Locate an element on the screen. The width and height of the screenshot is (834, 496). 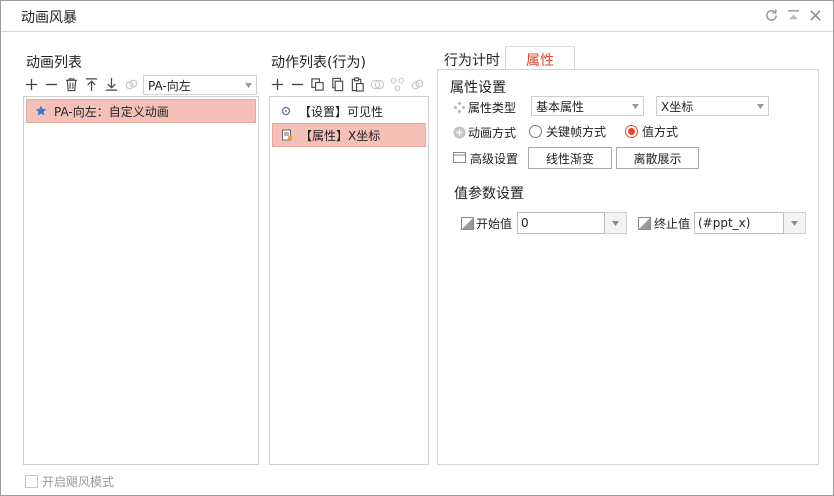
property-type-value: 基本属性 is located at coordinates (560, 106).